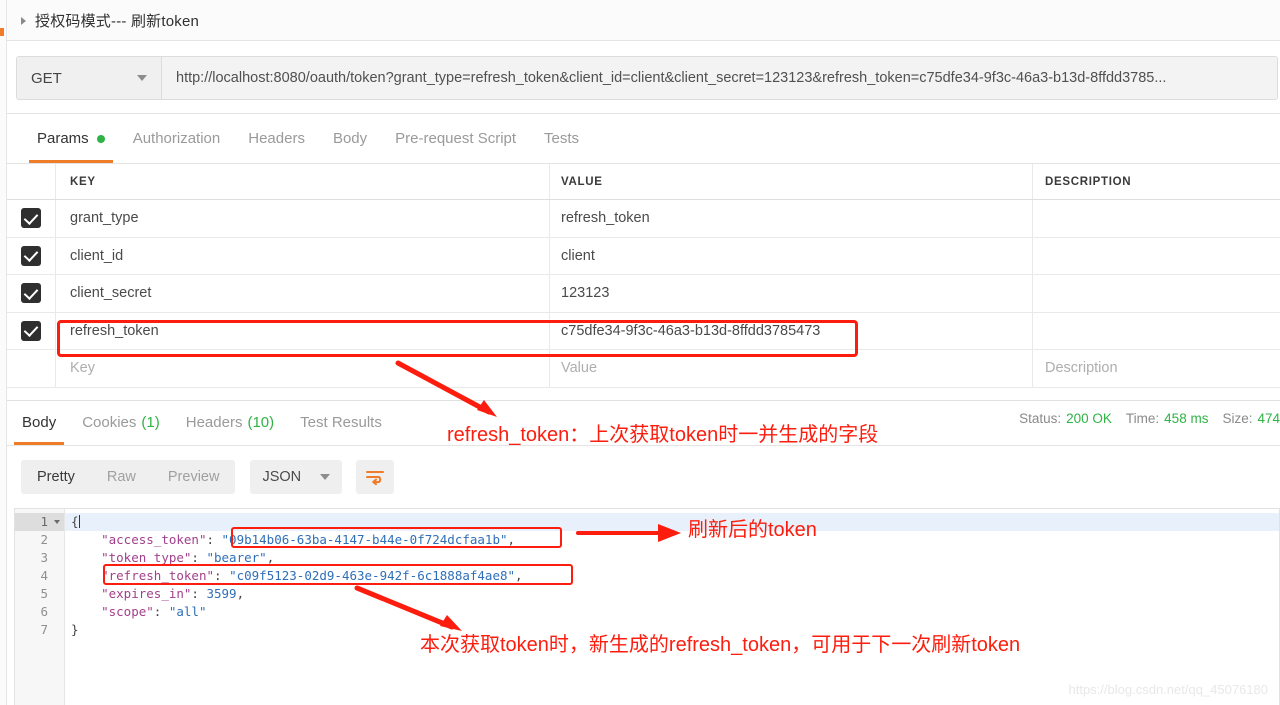  I want to click on line-number: 6, so click(44, 611).